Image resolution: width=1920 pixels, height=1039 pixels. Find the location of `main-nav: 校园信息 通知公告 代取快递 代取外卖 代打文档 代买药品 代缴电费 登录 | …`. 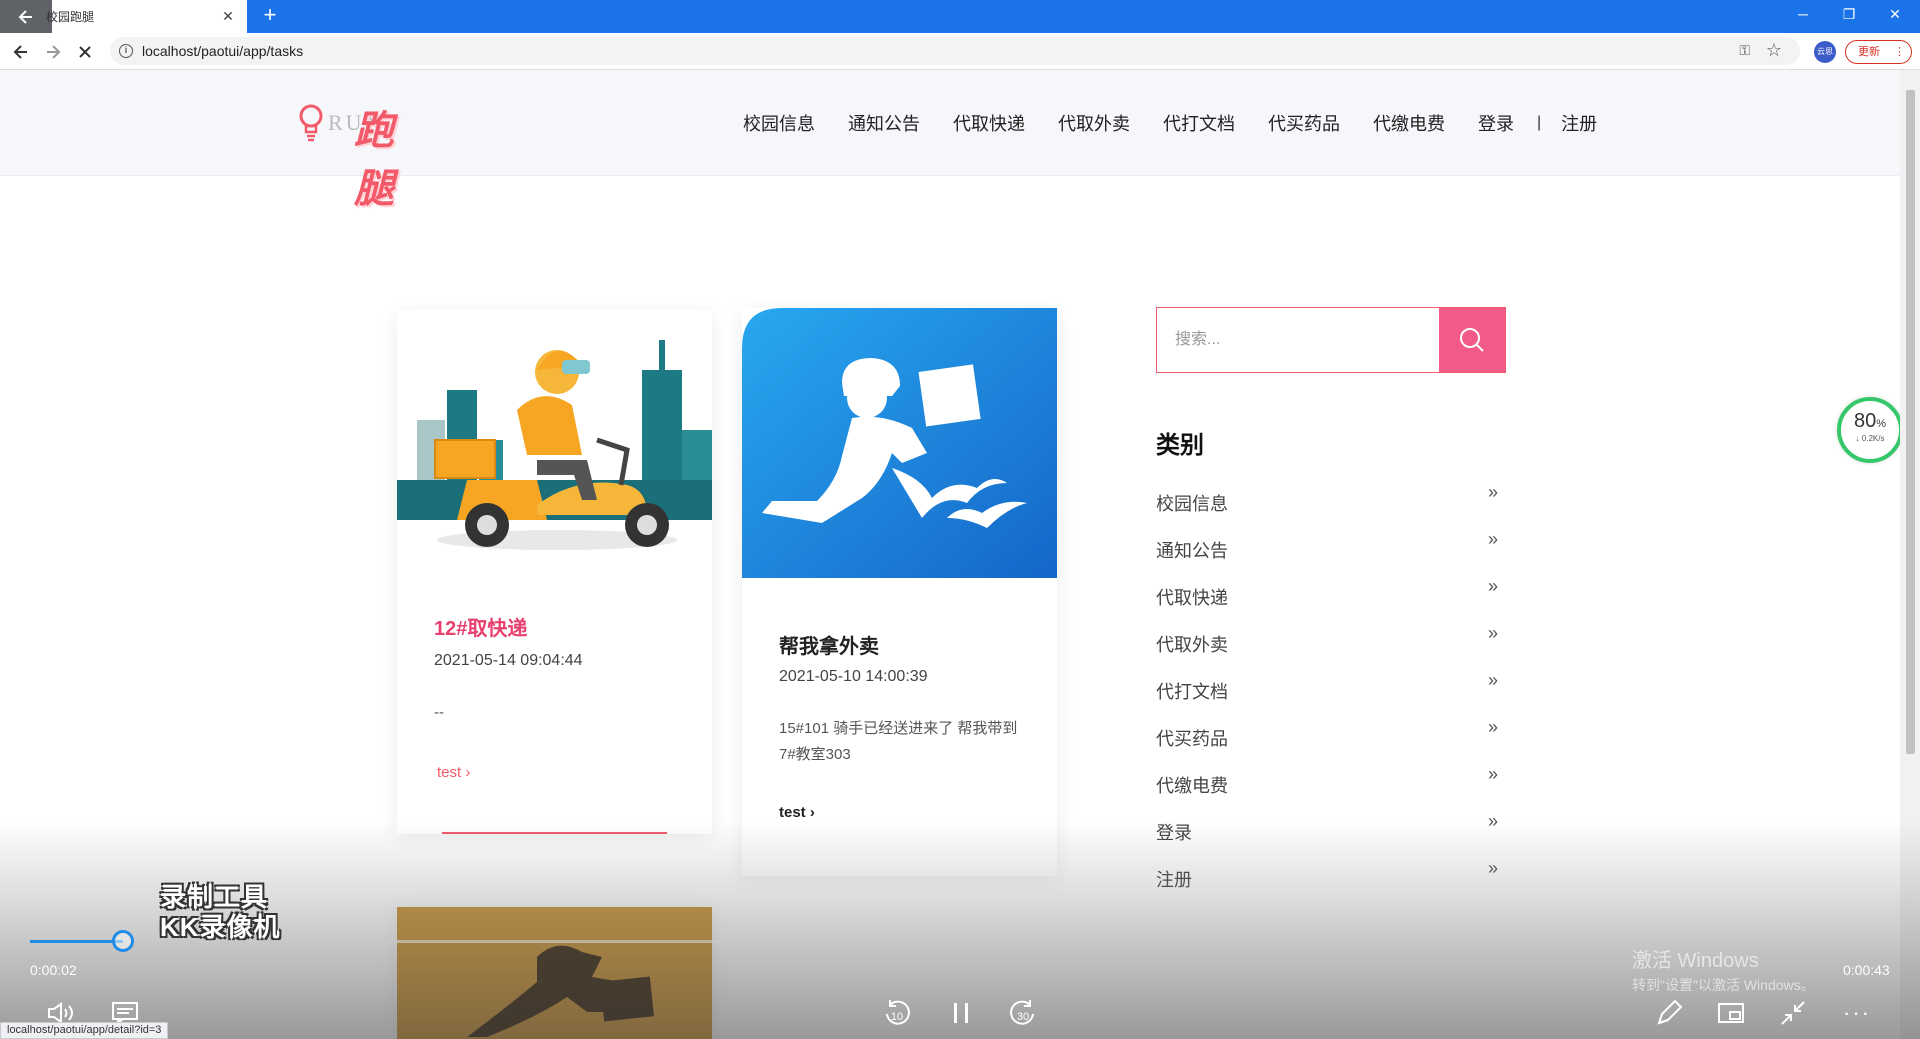

main-nav: 校园信息 通知公告 代取快递 代取外卖 代打文档 代买药品 代缴电费 登录 | … is located at coordinates (1186, 123).